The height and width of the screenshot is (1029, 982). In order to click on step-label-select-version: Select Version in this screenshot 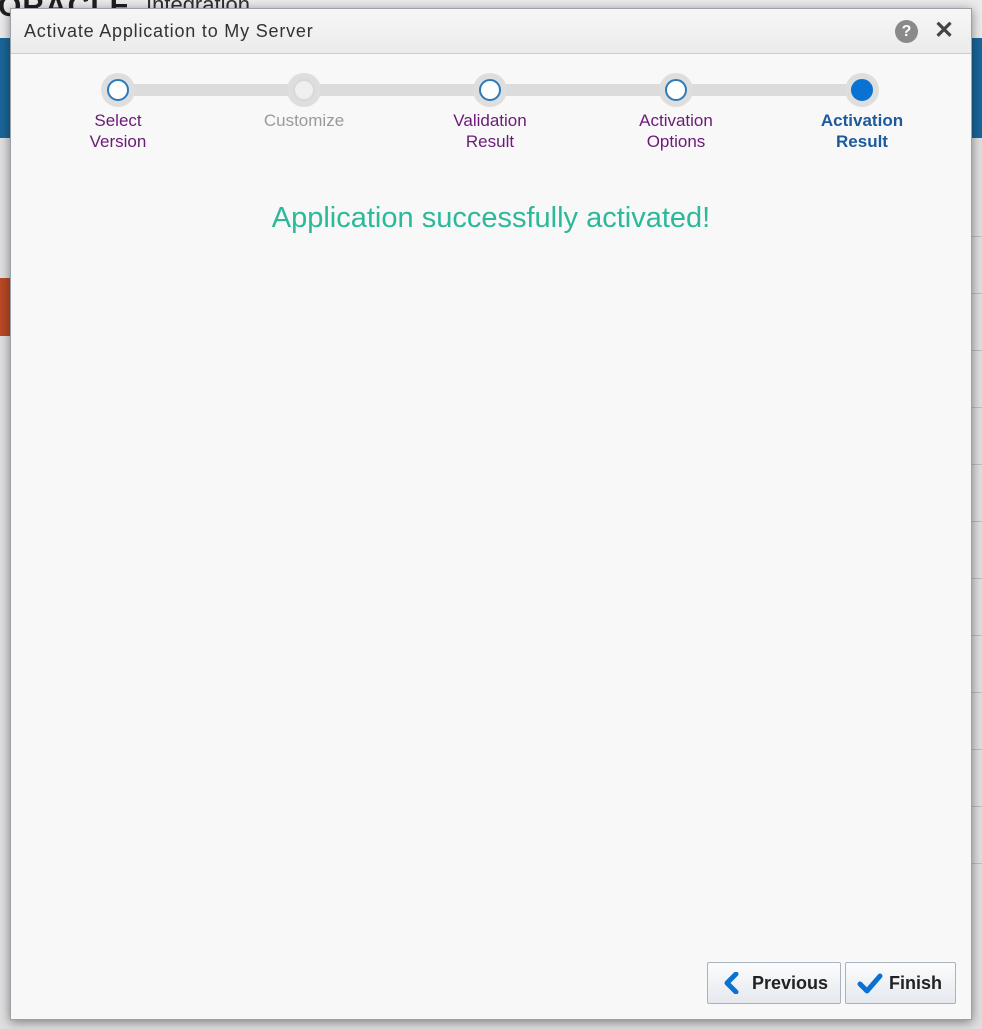, I will do `click(118, 131)`.